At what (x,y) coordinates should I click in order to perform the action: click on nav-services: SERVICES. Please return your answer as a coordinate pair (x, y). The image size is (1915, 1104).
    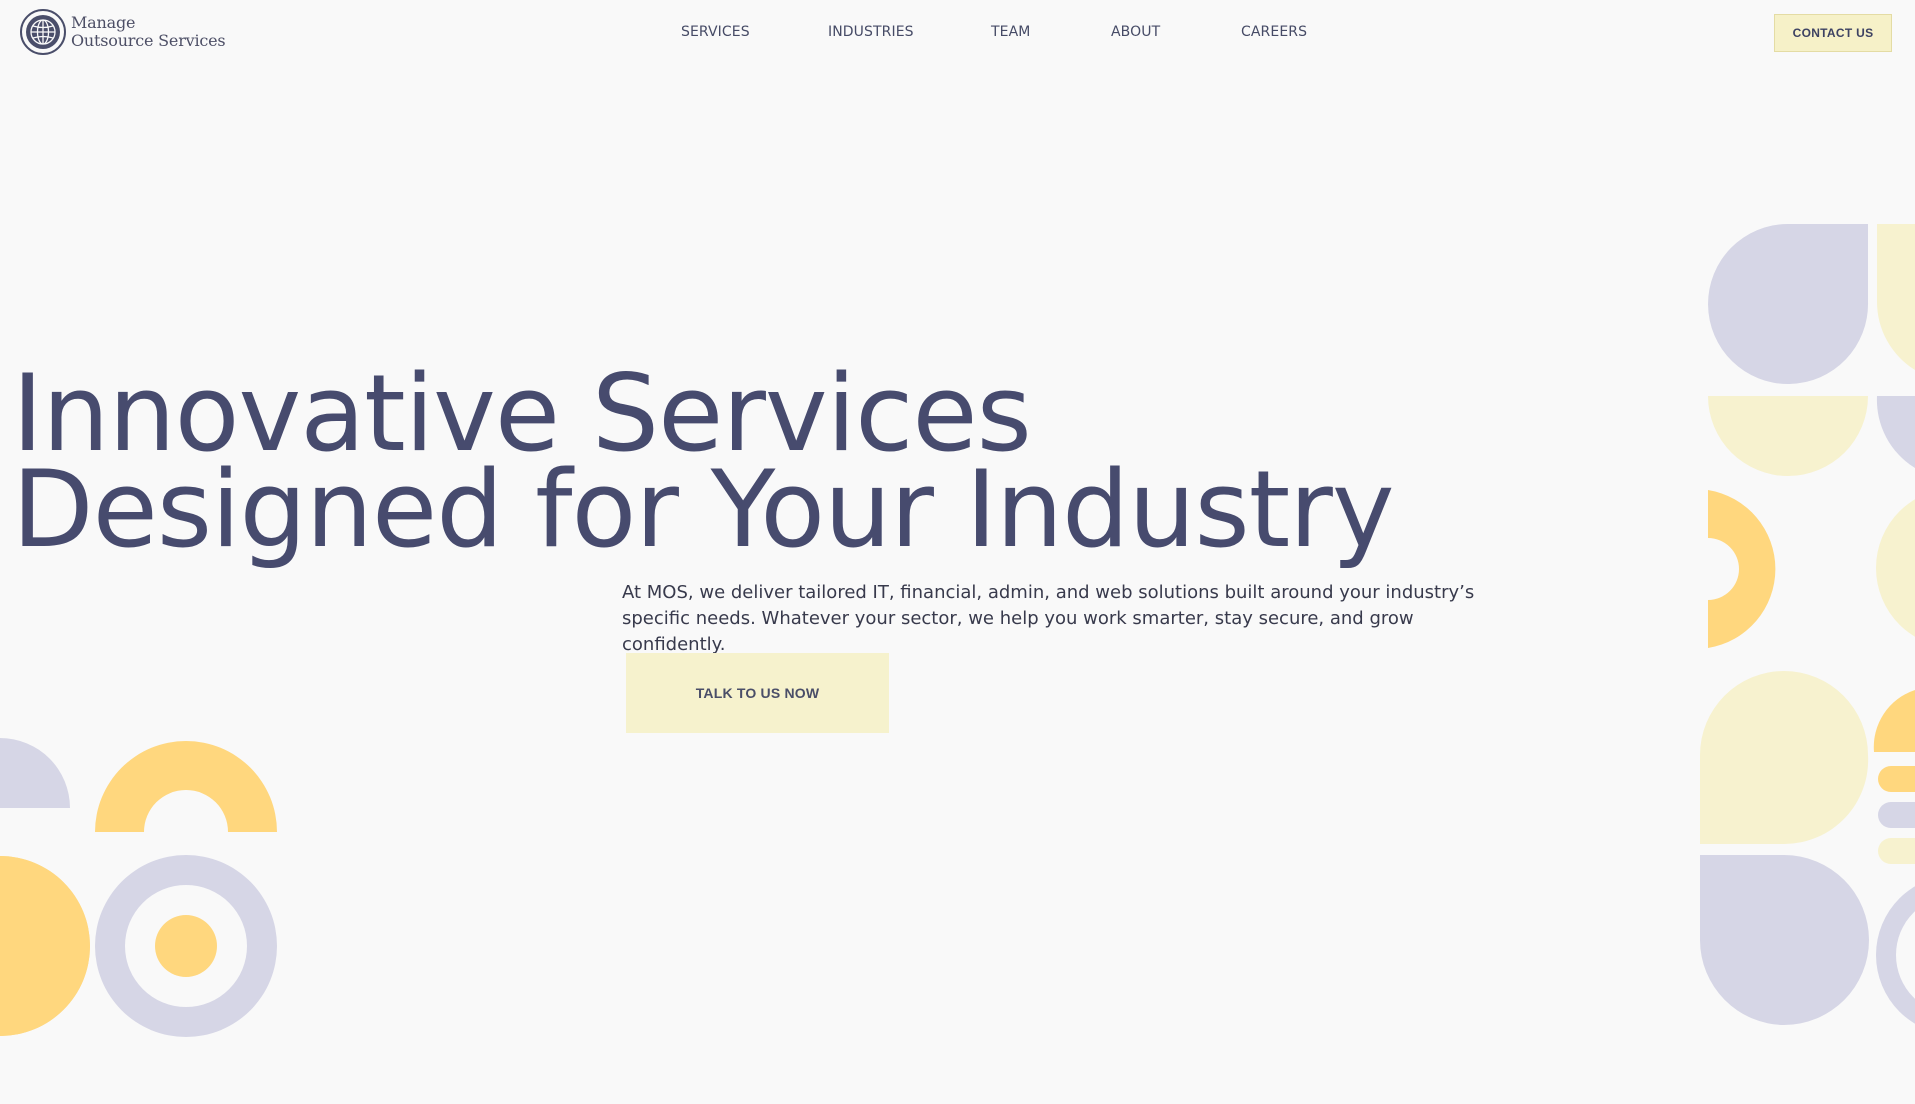
    Looking at the image, I should click on (715, 32).